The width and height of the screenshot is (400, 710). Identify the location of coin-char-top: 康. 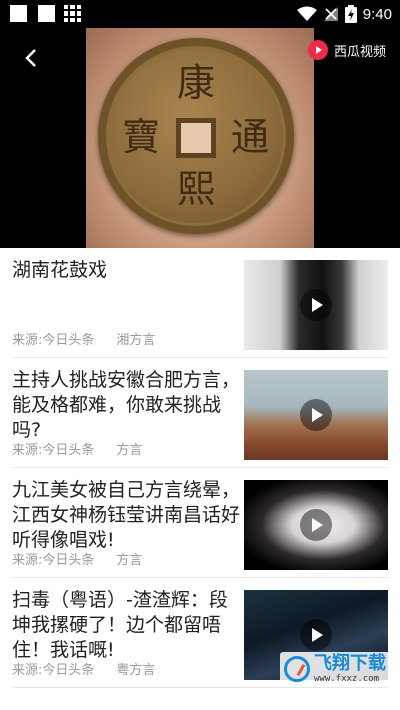
(196, 83).